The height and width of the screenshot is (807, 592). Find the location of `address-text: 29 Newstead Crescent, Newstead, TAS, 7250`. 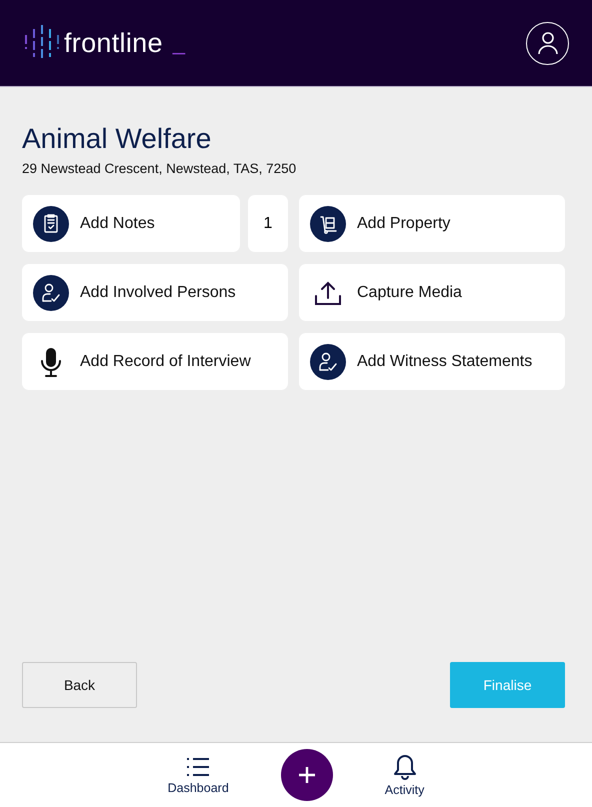

address-text: 29 Newstead Crescent, Newstead, TAS, 7250 is located at coordinates (160, 168).